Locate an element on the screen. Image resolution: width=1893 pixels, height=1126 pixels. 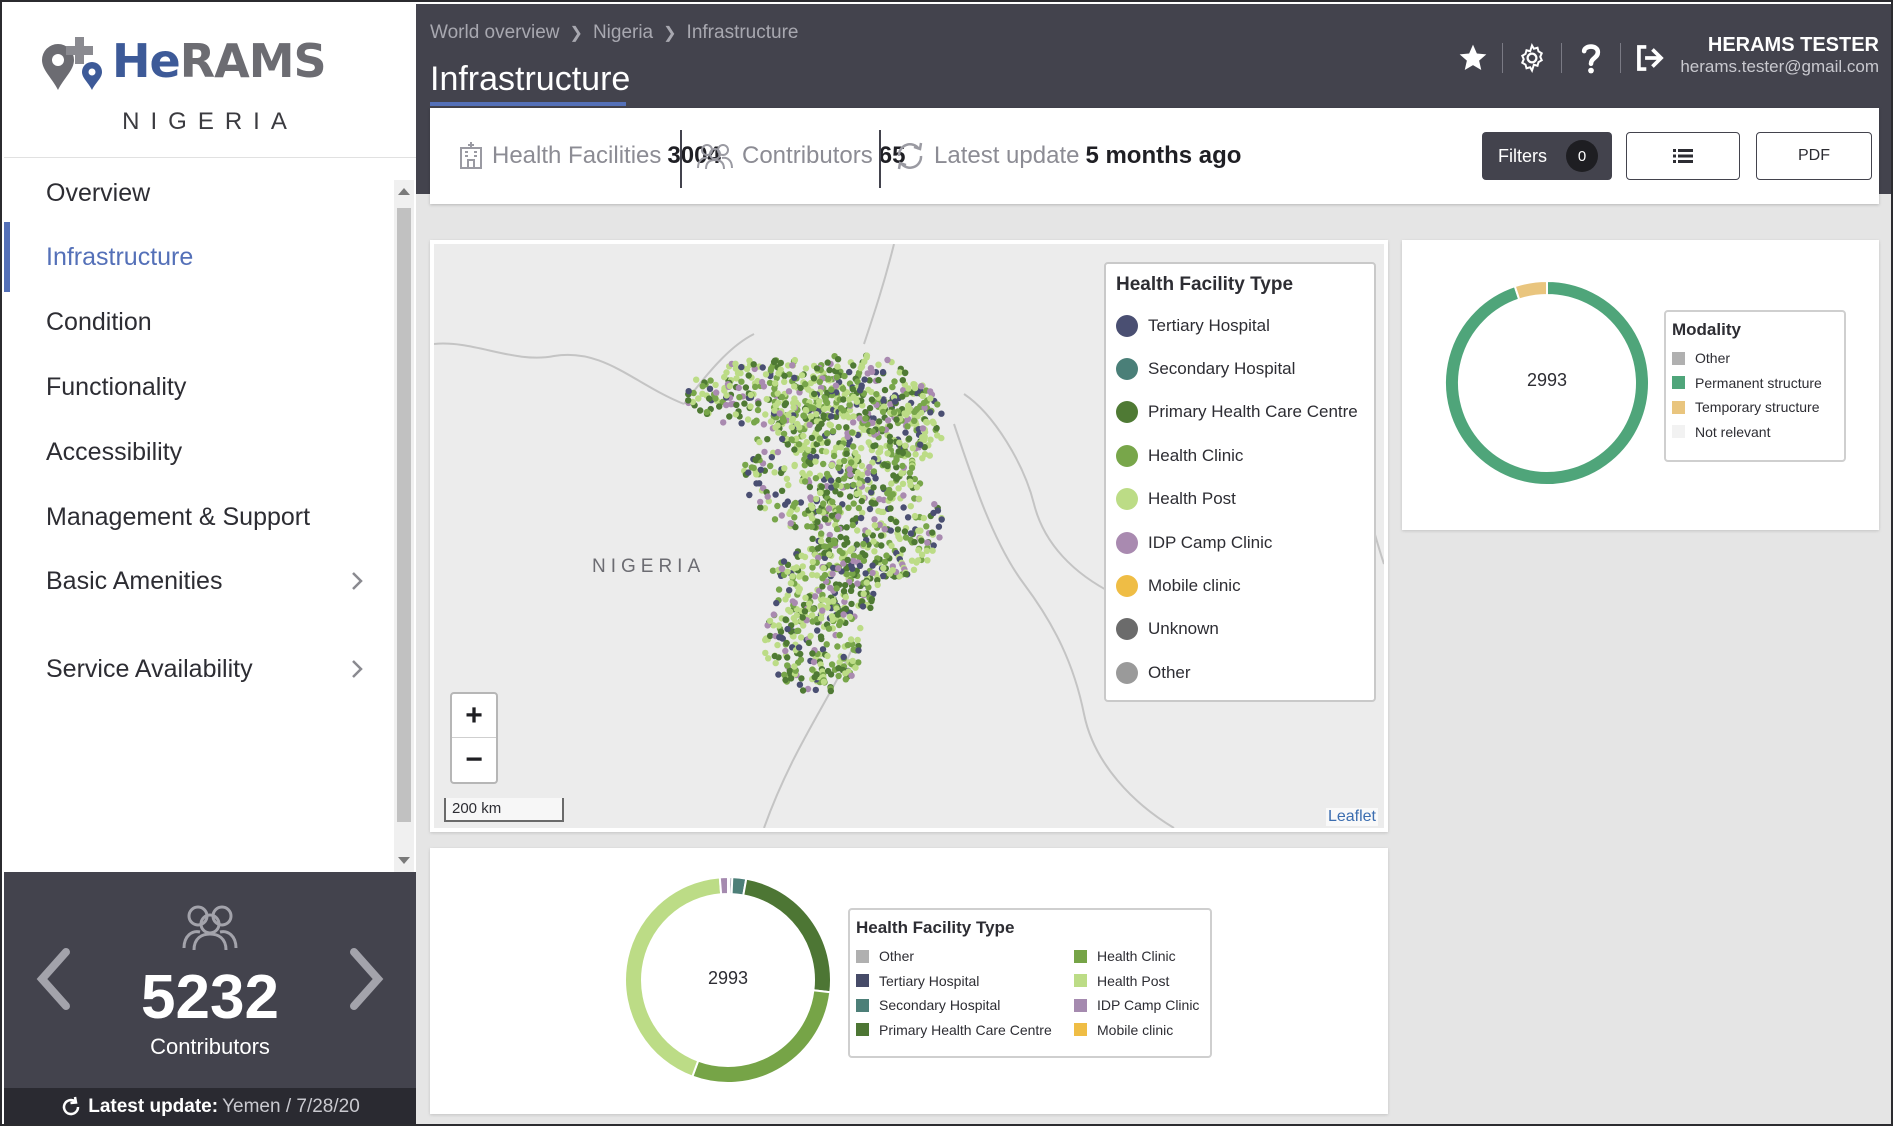
breadcrumb-nigeria: Nigeria is located at coordinates (623, 33).